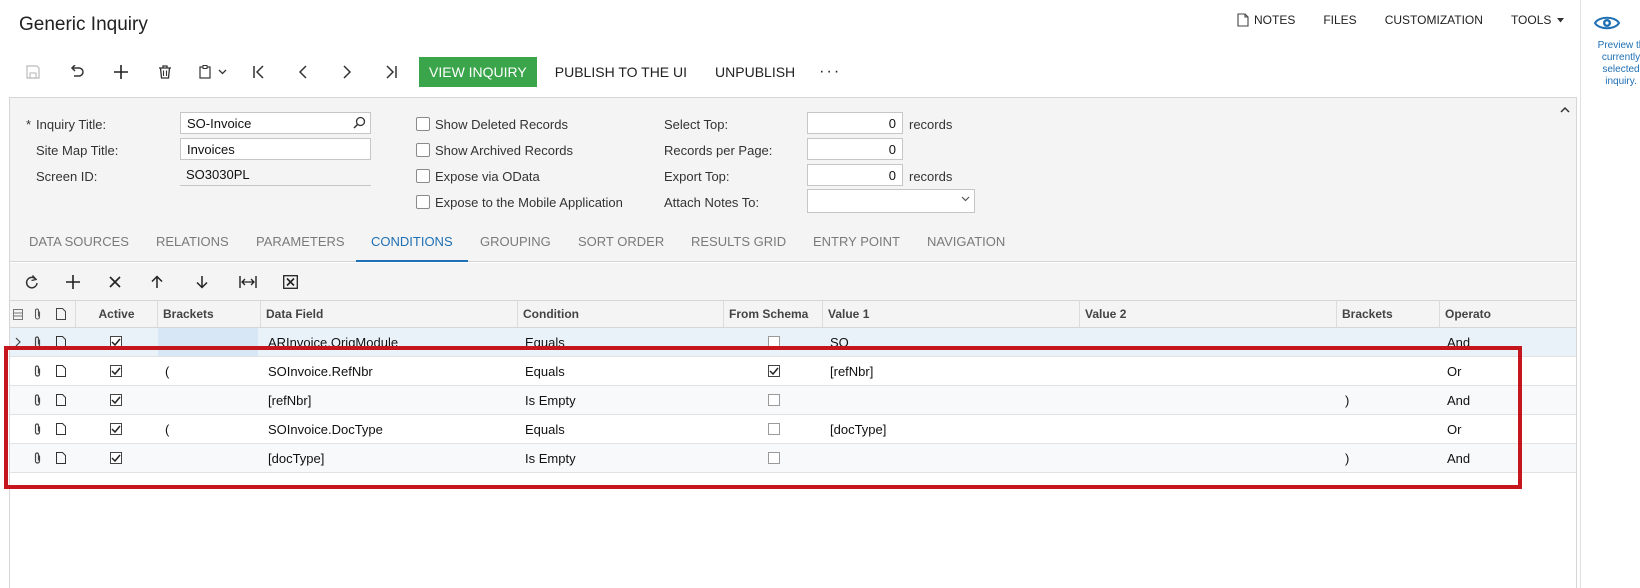  I want to click on fit-columns-button, so click(248, 282).